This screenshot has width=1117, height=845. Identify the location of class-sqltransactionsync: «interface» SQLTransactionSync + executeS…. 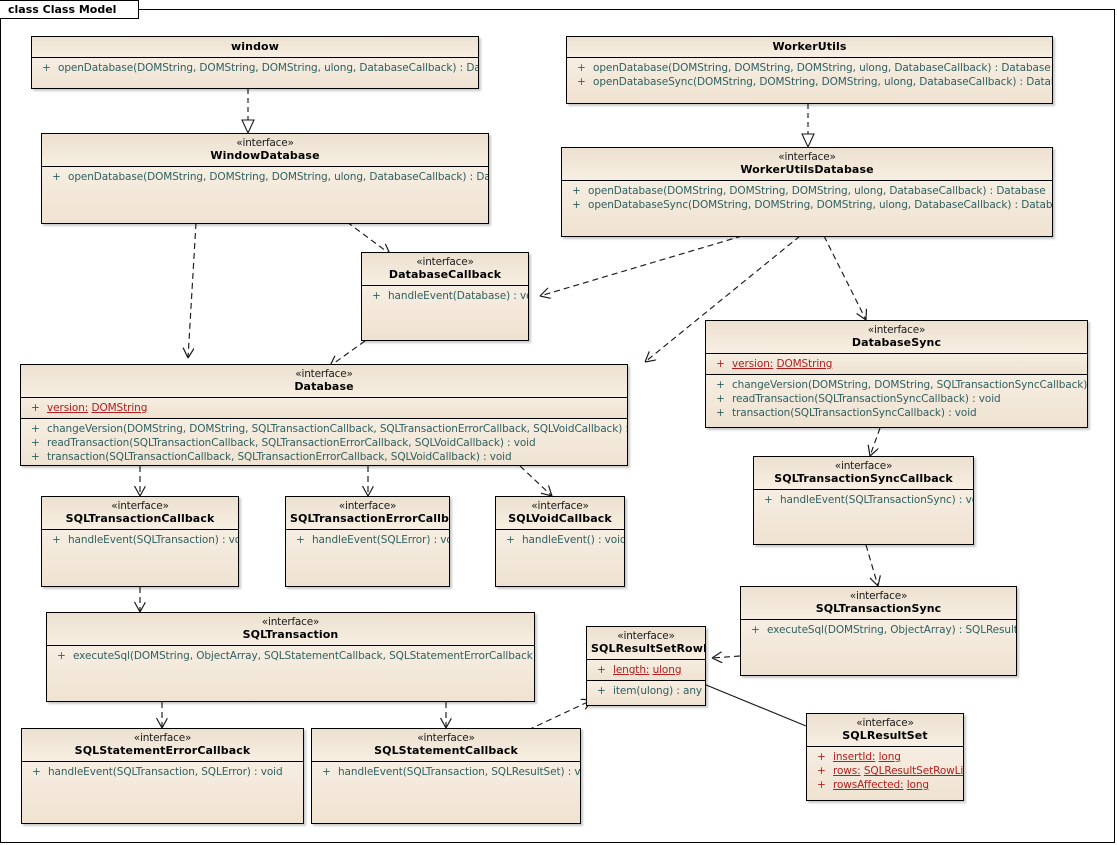
(878, 631).